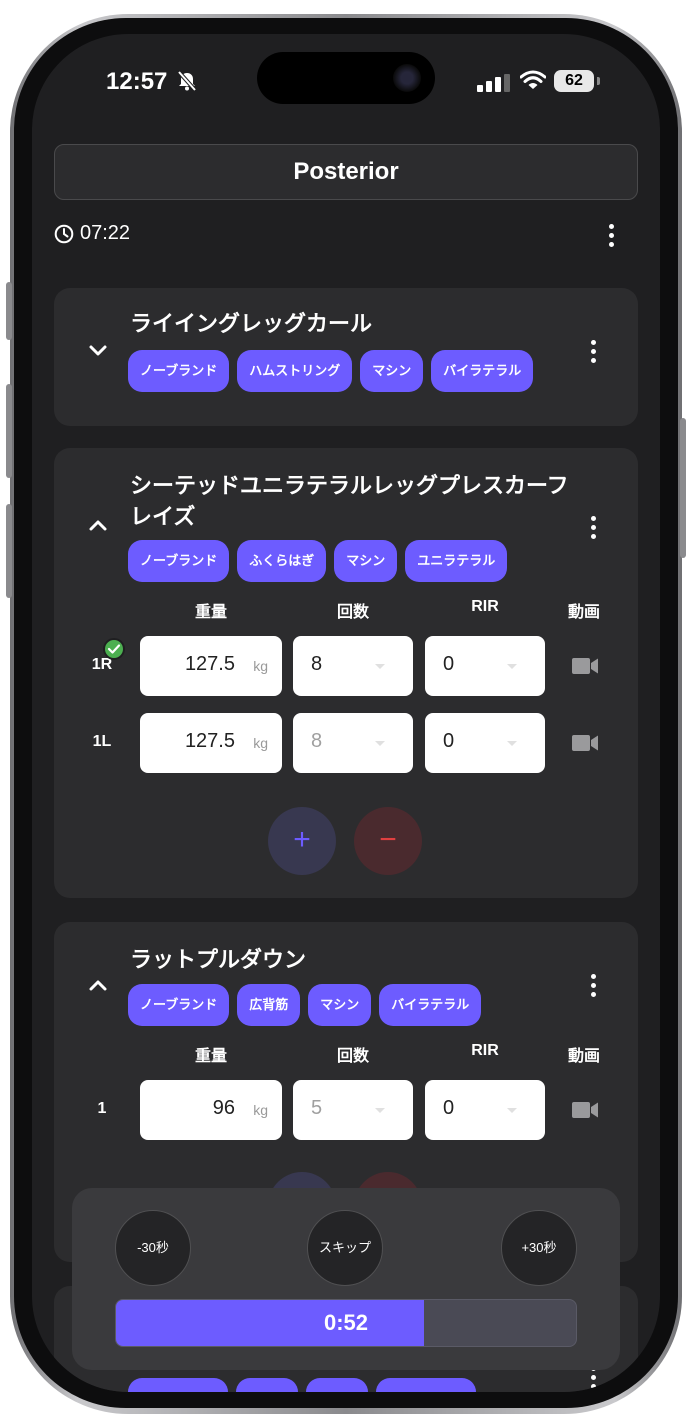  I want to click on reps-value: 5, so click(317, 1108).